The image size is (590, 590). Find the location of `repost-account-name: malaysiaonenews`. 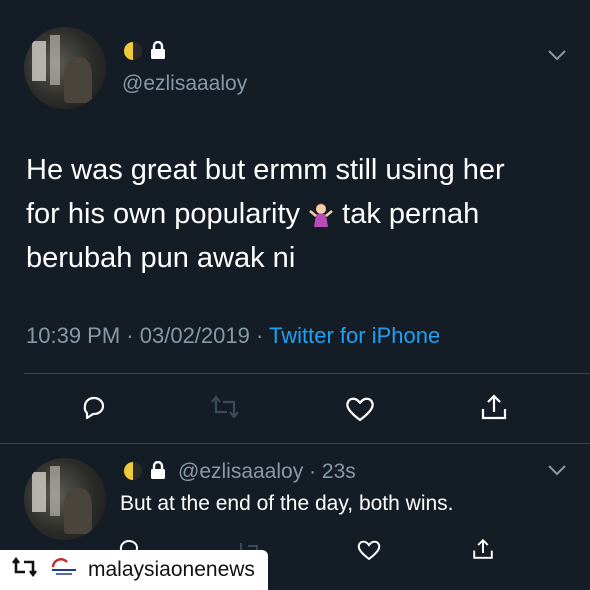

repost-account-name: malaysiaonenews is located at coordinates (171, 569).